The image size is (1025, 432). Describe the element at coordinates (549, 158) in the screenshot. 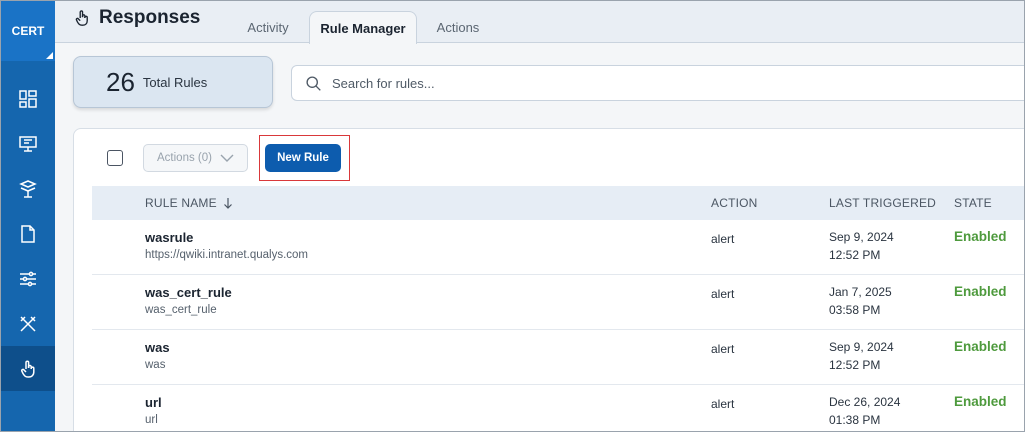

I see `rules-toolbar: Actions (0) New Rule` at that location.